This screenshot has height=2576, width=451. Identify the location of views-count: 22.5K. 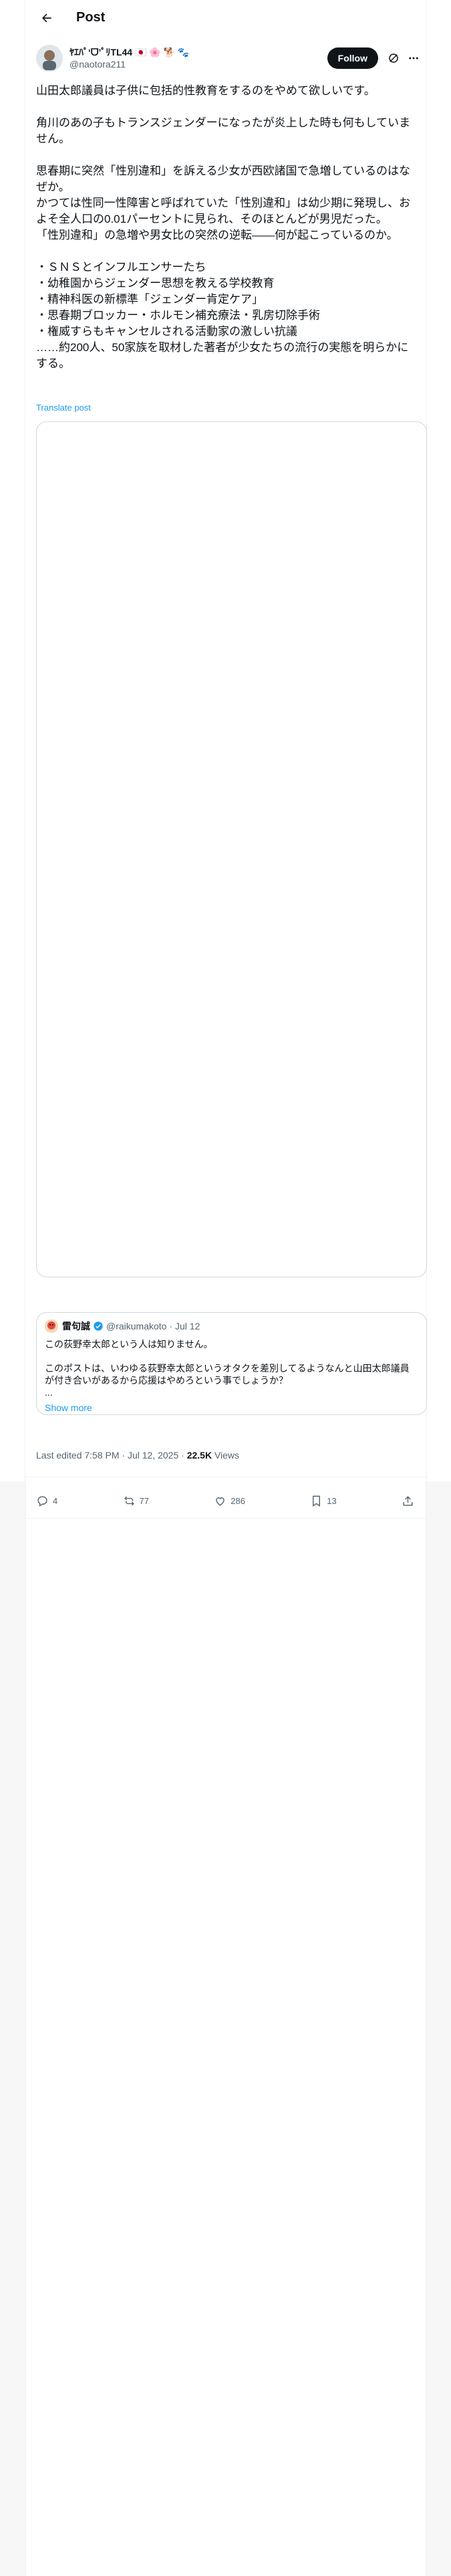
(199, 1455).